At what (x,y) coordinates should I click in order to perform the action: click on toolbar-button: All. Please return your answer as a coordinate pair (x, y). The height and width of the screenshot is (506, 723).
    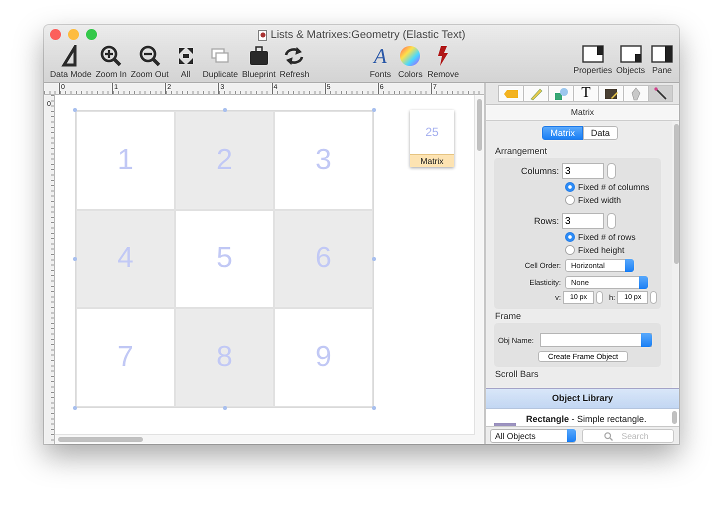
    Looking at the image, I should click on (185, 62).